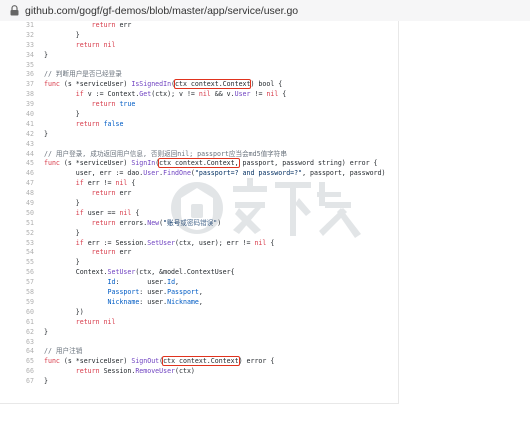  What do you see at coordinates (17, 253) in the screenshot?
I see `line-number: 54` at bounding box center [17, 253].